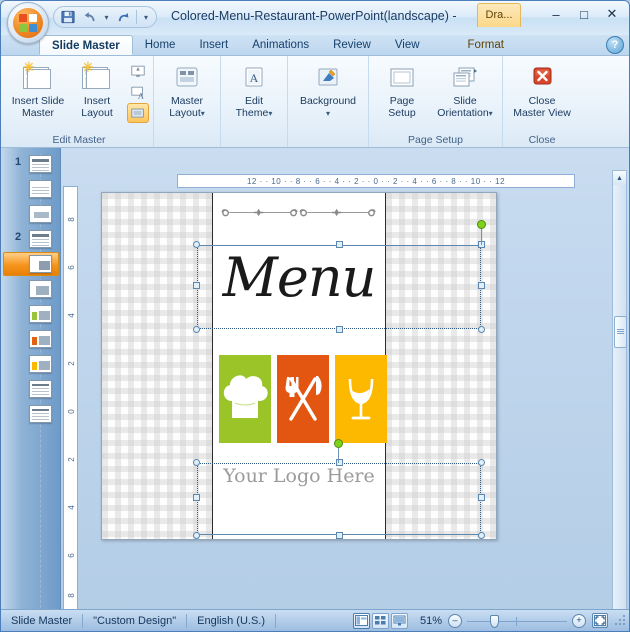  I want to click on preserve-master-button, so click(138, 71).